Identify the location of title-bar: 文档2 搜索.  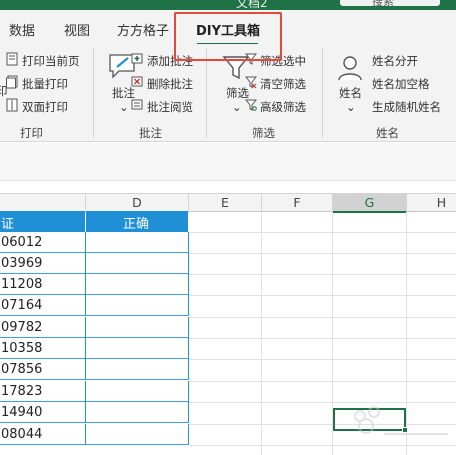
(228, 5).